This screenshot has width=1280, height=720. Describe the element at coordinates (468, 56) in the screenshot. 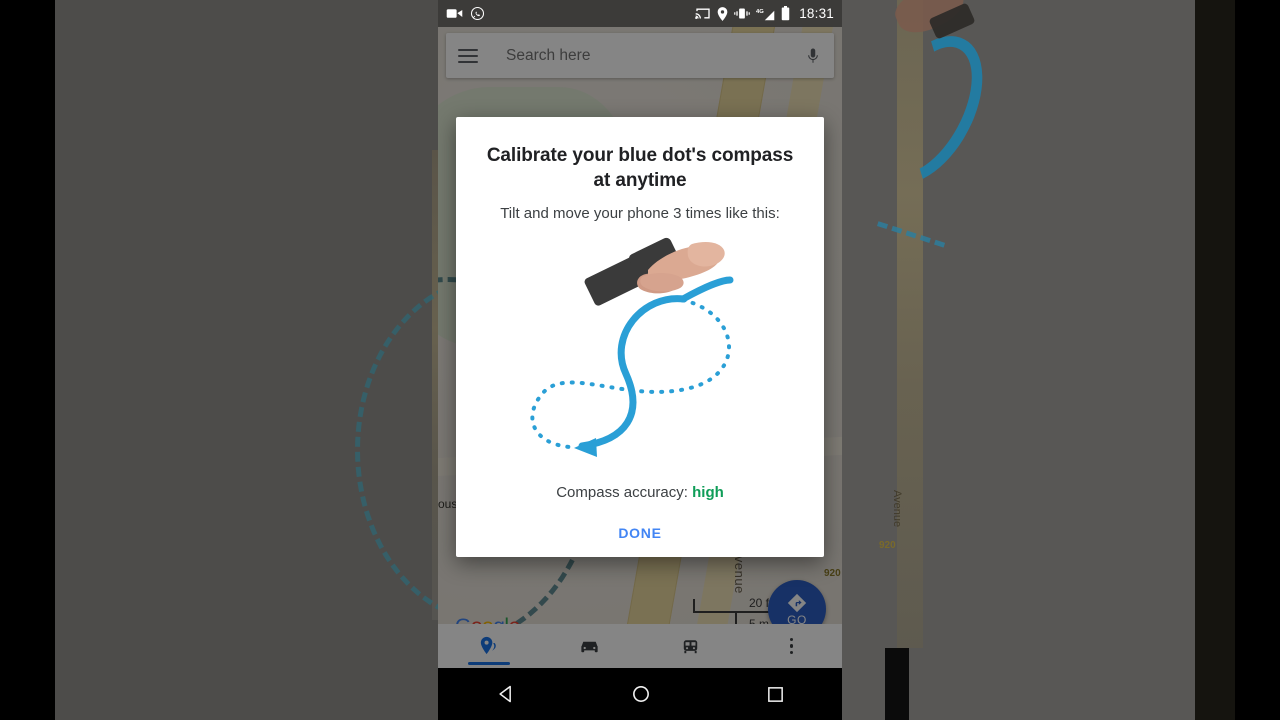

I see `hamburger-icon` at that location.